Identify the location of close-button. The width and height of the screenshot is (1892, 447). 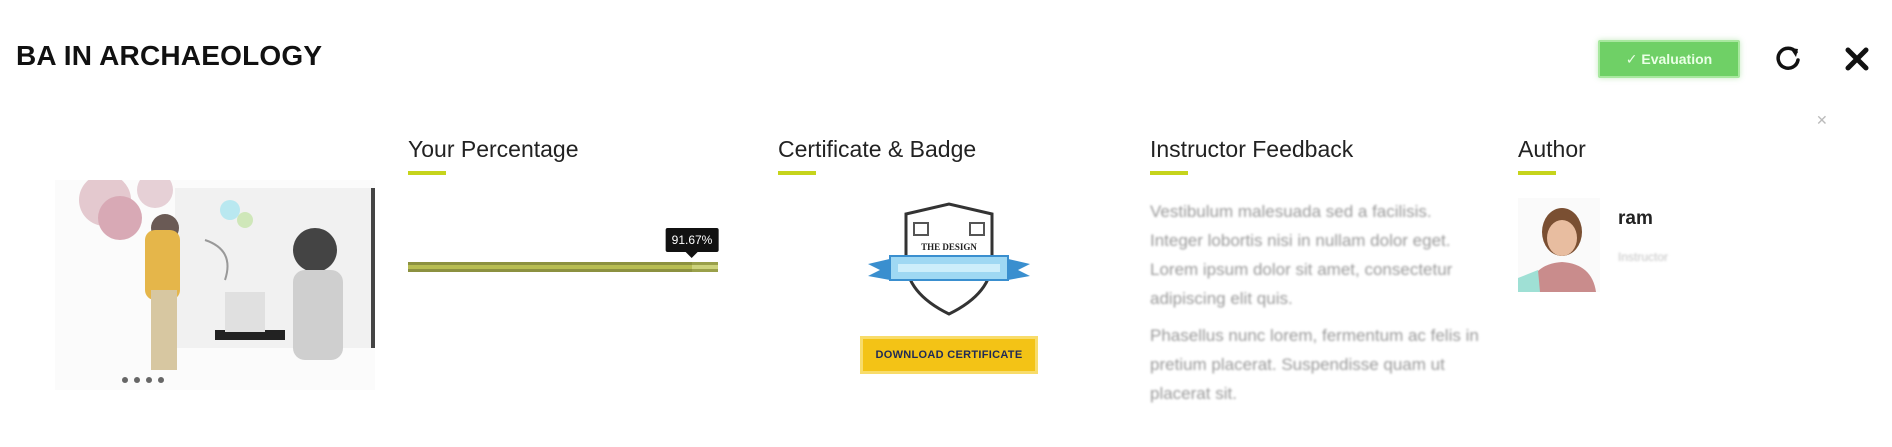
(1857, 59).